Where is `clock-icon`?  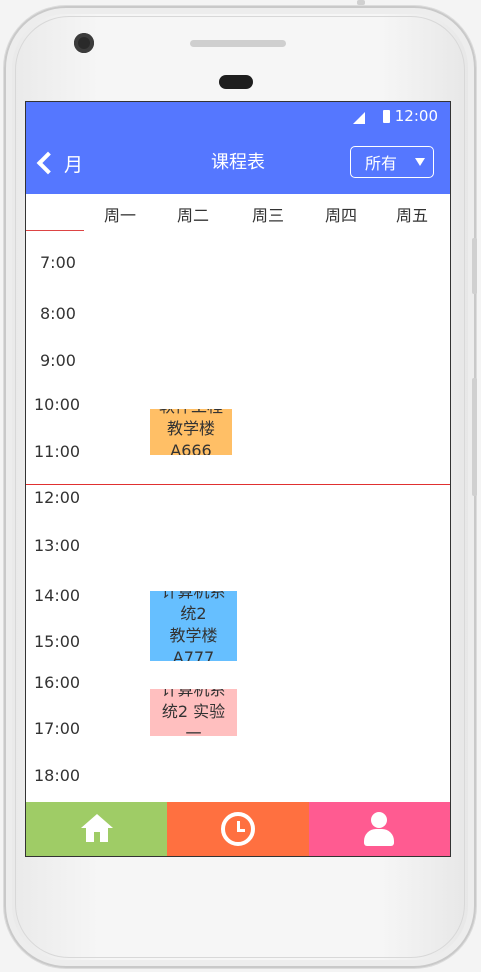
clock-icon is located at coordinates (237, 829).